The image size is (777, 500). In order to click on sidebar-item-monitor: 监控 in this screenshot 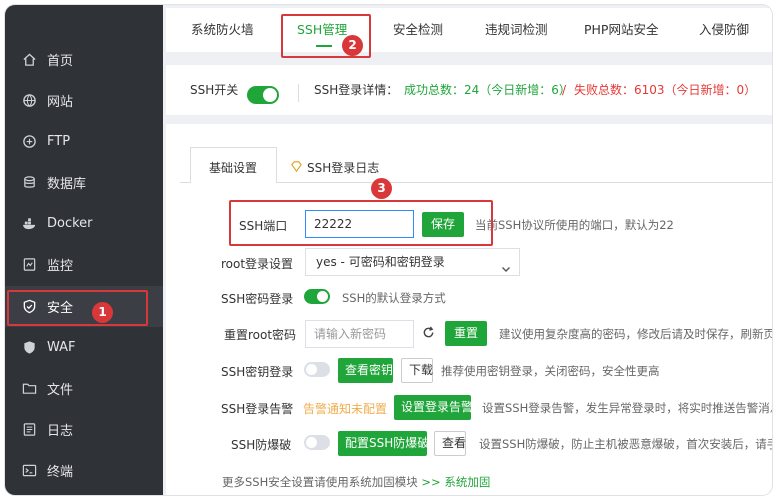, I will do `click(84, 264)`.